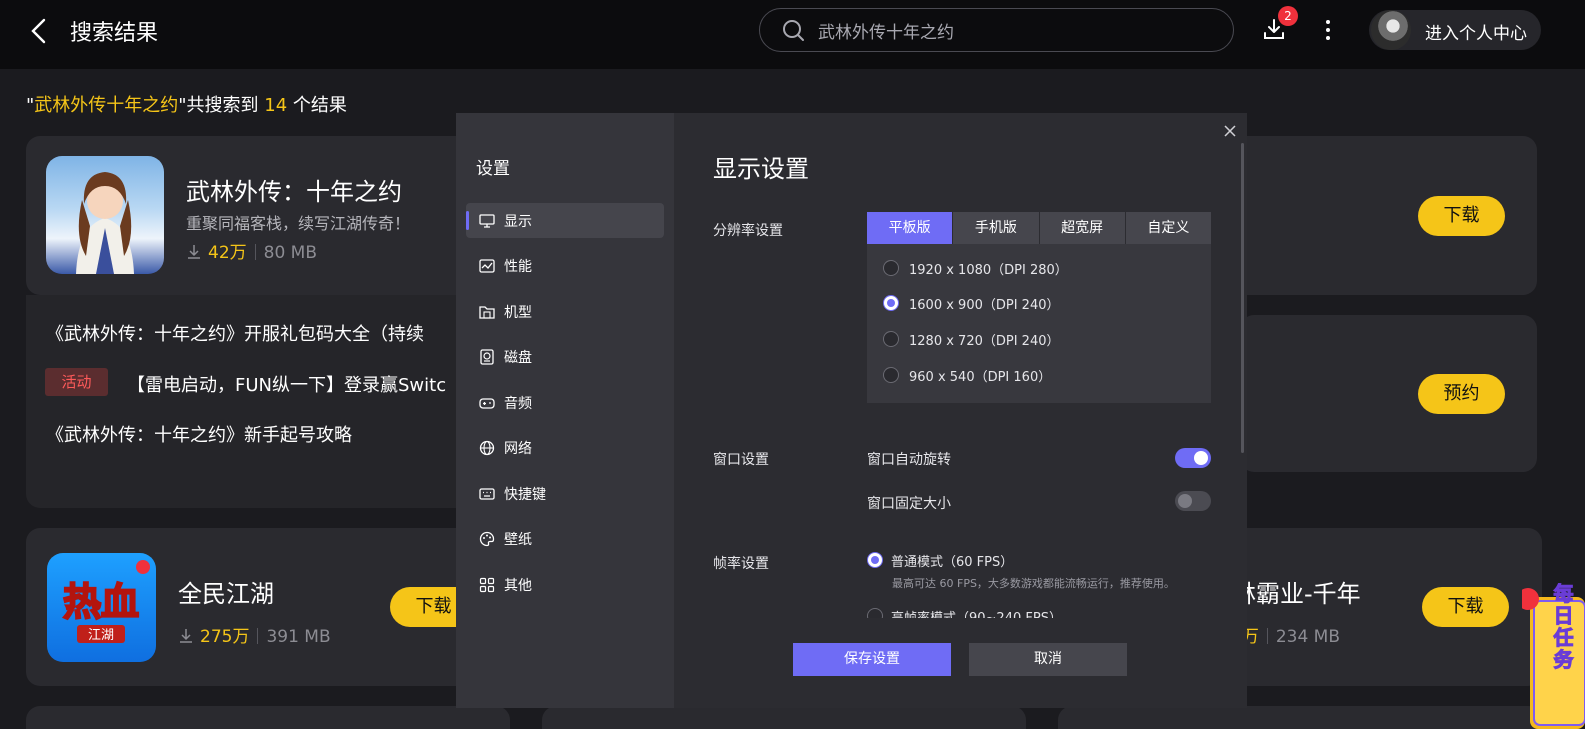 The width and height of the screenshot is (1585, 729). Describe the element at coordinates (487, 403) in the screenshot. I see `gamepad-icon` at that location.